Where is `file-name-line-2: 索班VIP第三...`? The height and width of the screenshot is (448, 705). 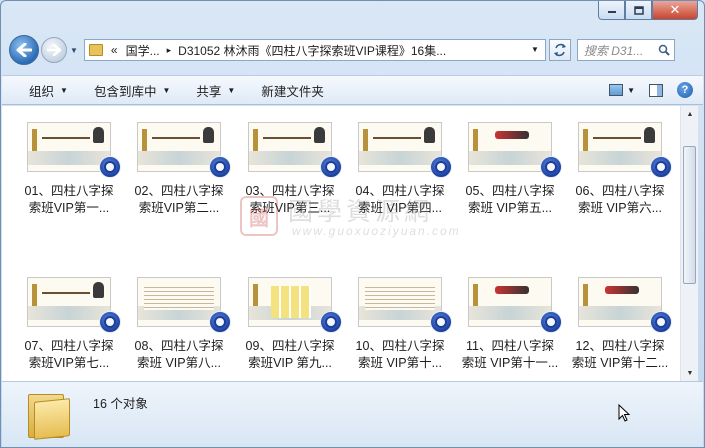
file-name-line-2: 索班VIP第三... is located at coordinates (290, 208).